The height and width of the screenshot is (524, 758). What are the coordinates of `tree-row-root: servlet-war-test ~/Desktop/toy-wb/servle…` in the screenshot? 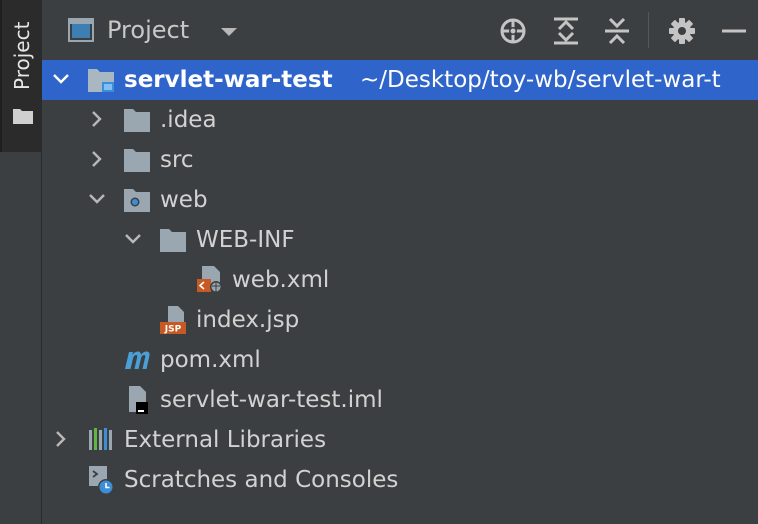 It's located at (400, 80).